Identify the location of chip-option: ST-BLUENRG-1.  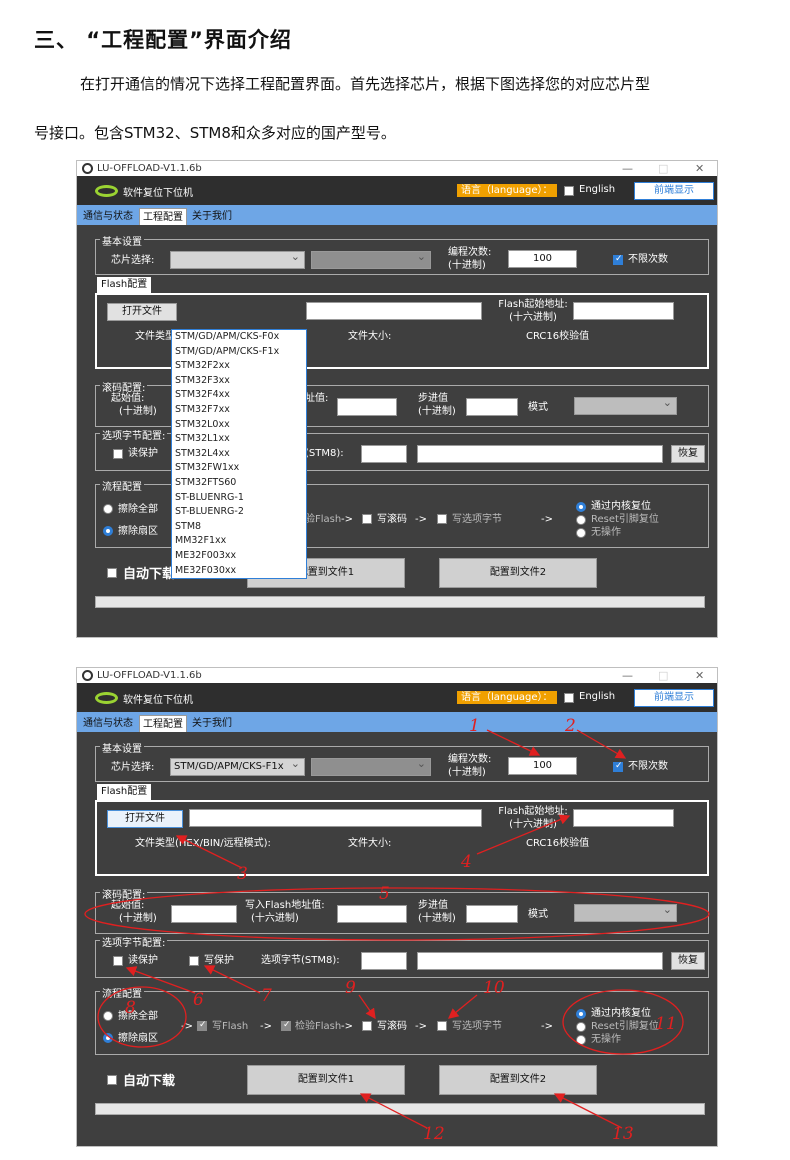
(239, 498).